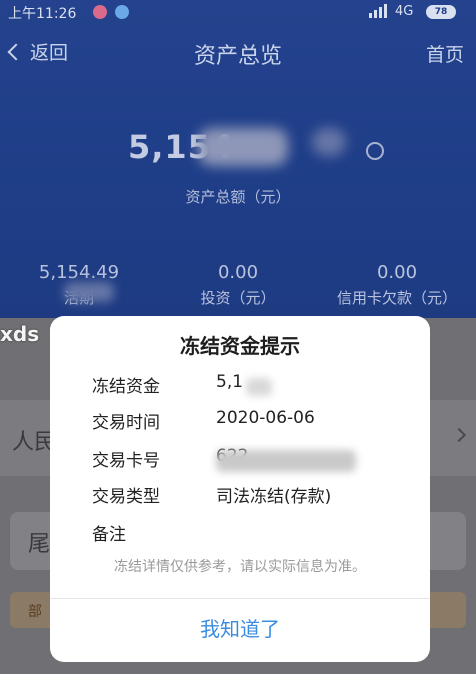 Image resolution: width=476 pixels, height=674 pixels. What do you see at coordinates (238, 12) in the screenshot?
I see `status-bar: 上午11:26 4G 78` at bounding box center [238, 12].